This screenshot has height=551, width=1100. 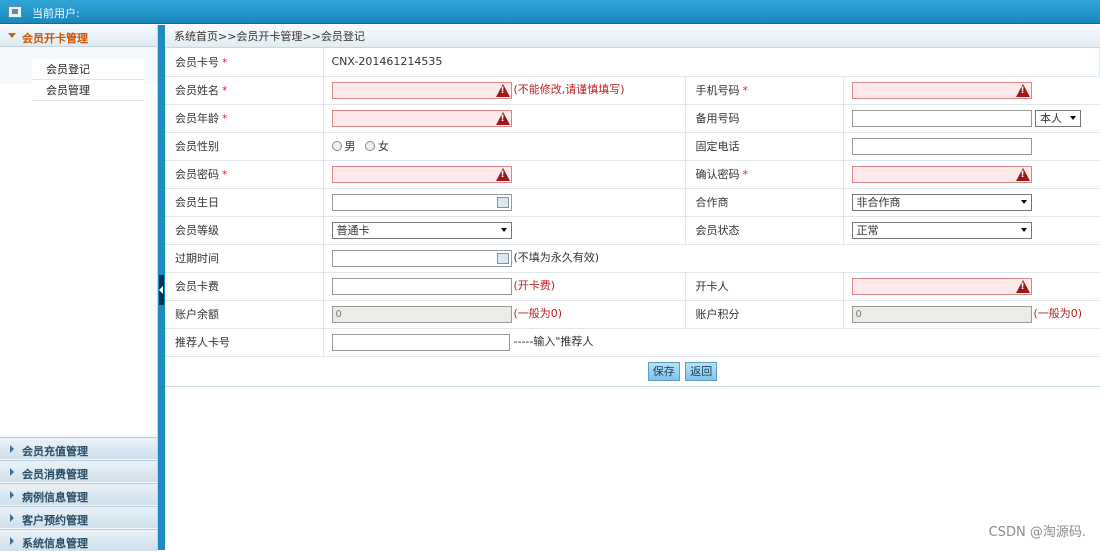 What do you see at coordinates (370, 146) in the screenshot?
I see `gender-female-radio` at bounding box center [370, 146].